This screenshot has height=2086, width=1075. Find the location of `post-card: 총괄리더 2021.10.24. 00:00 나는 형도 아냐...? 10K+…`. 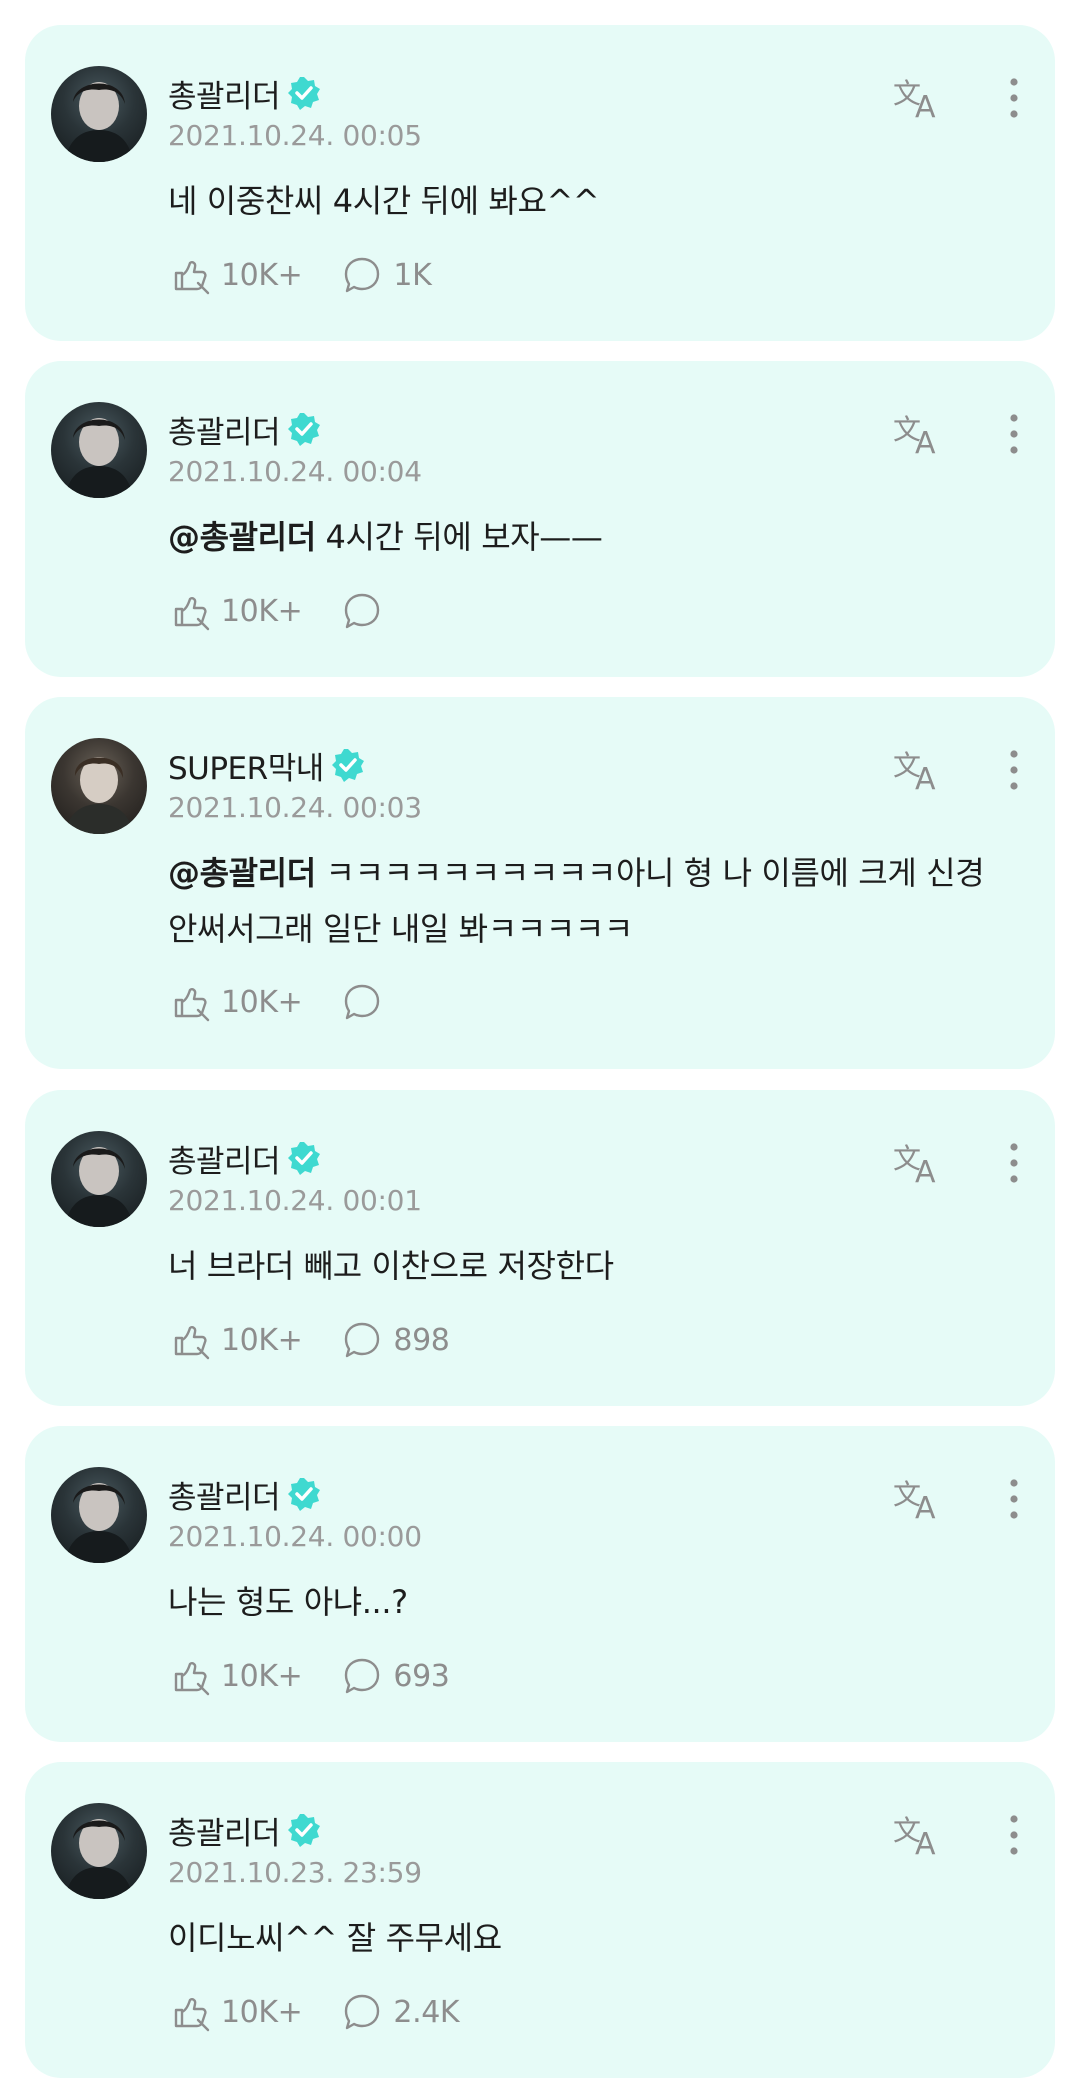

post-card: 총괄리더 2021.10.24. 00:00 나는 형도 아냐...? 10K+… is located at coordinates (540, 1584).